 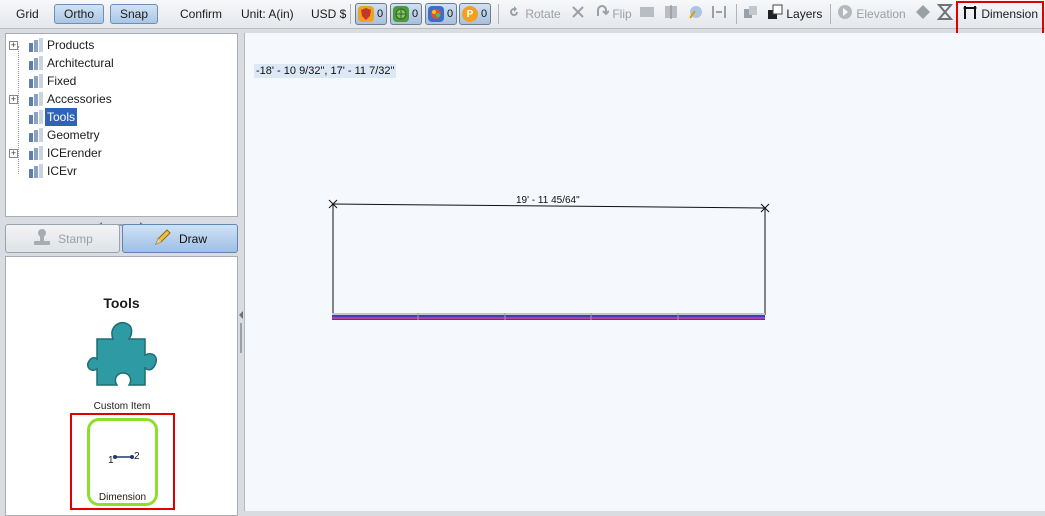 I want to click on scissors-icon, so click(x=578, y=15).